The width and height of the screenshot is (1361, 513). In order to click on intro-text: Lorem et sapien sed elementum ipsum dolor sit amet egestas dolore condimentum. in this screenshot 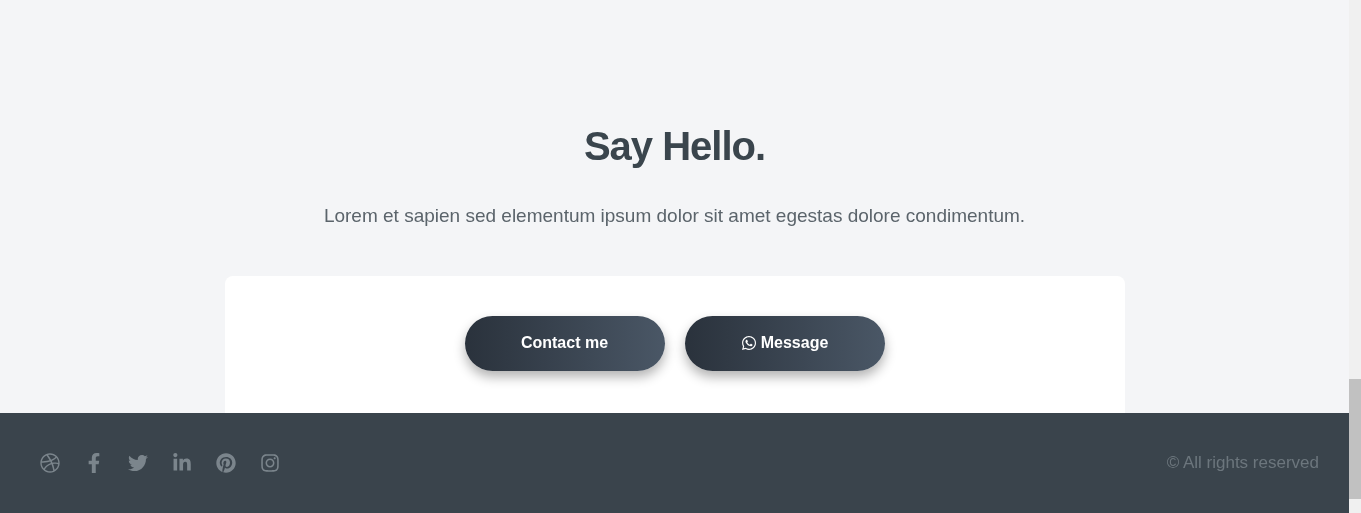, I will do `click(674, 216)`.